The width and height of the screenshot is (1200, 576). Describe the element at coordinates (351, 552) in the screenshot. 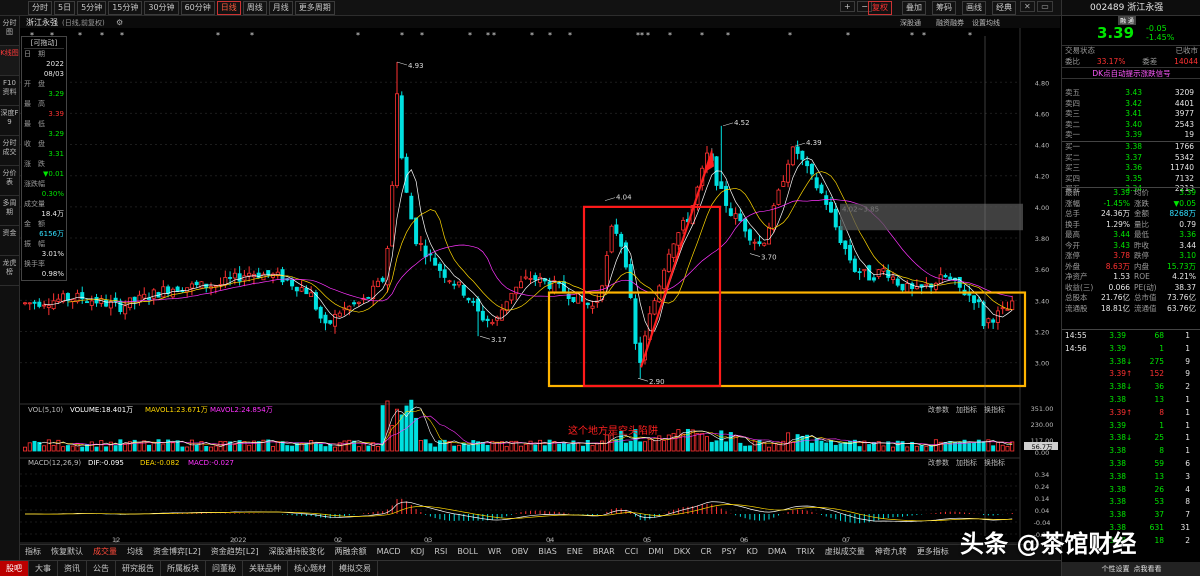

I see `indicator-tab: 两融余额` at that location.